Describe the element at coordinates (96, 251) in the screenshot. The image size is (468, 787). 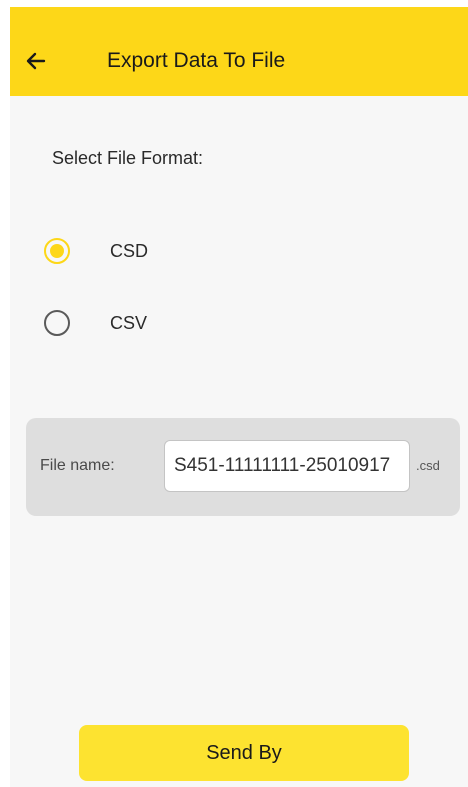
I see `format-option-csd: CSD` at that location.